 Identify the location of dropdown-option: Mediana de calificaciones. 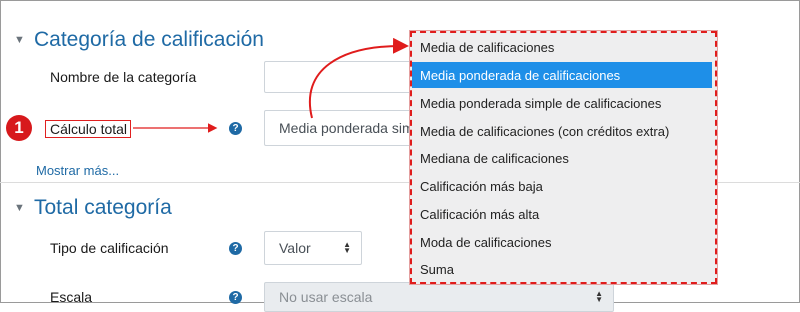
(563, 158).